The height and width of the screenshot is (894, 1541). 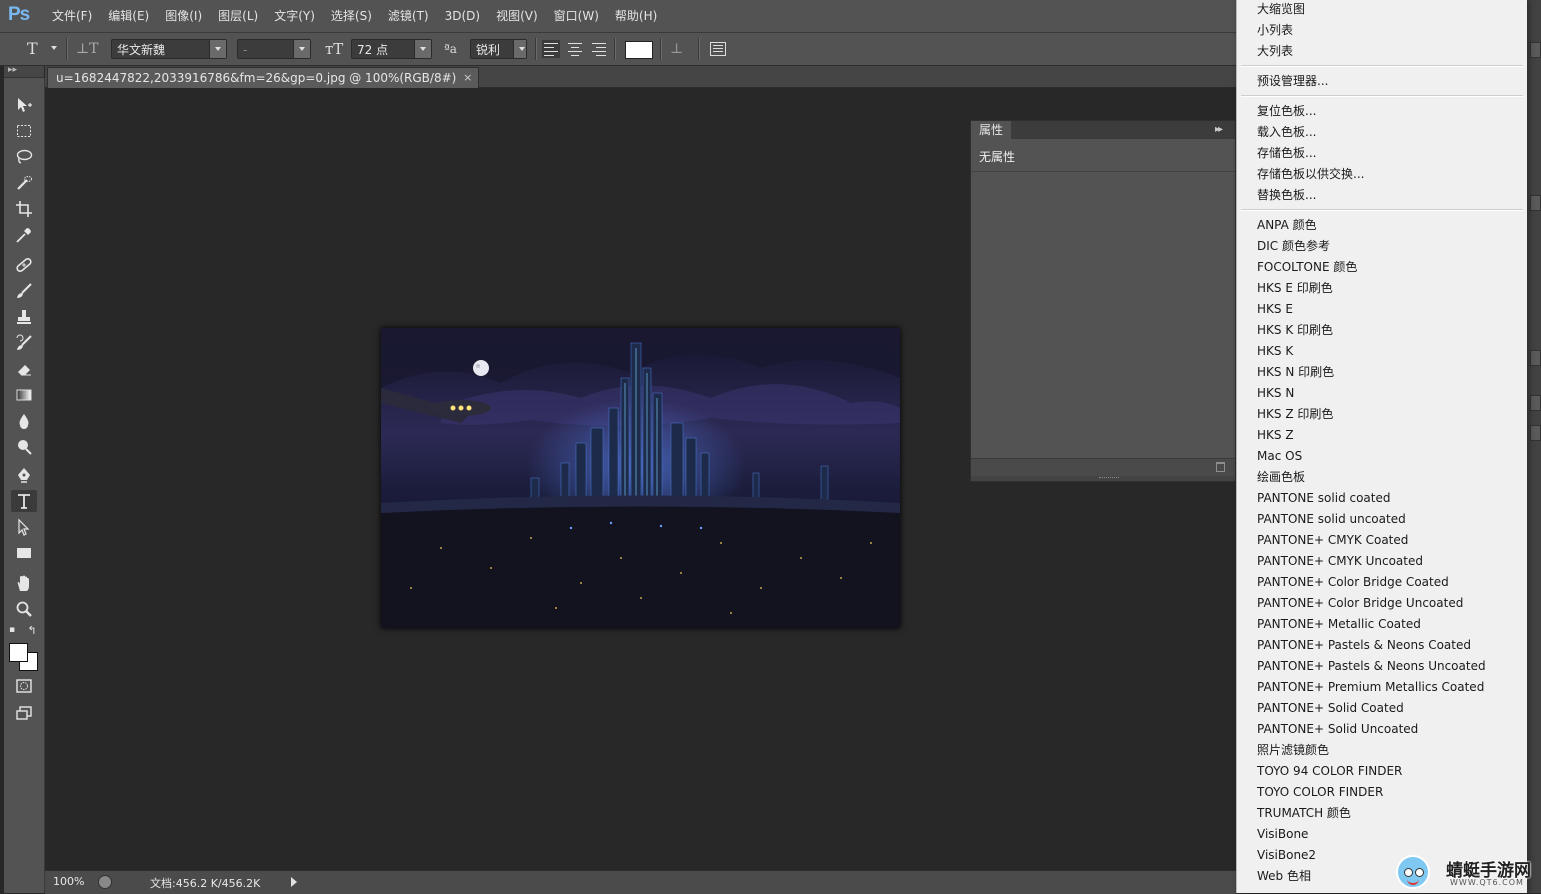 What do you see at coordinates (551, 49) in the screenshot?
I see `align-left-button` at bounding box center [551, 49].